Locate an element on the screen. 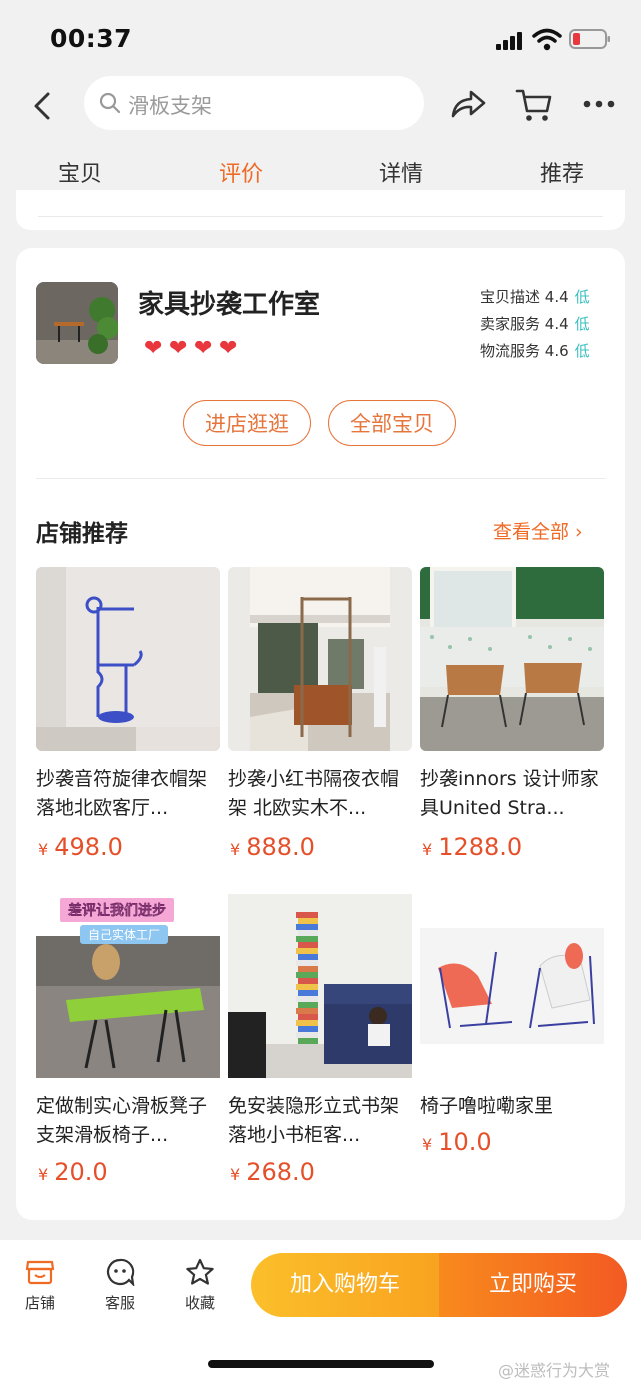 This screenshot has height=1386, width=641. tab-recommend: 推荐 is located at coordinates (562, 172).